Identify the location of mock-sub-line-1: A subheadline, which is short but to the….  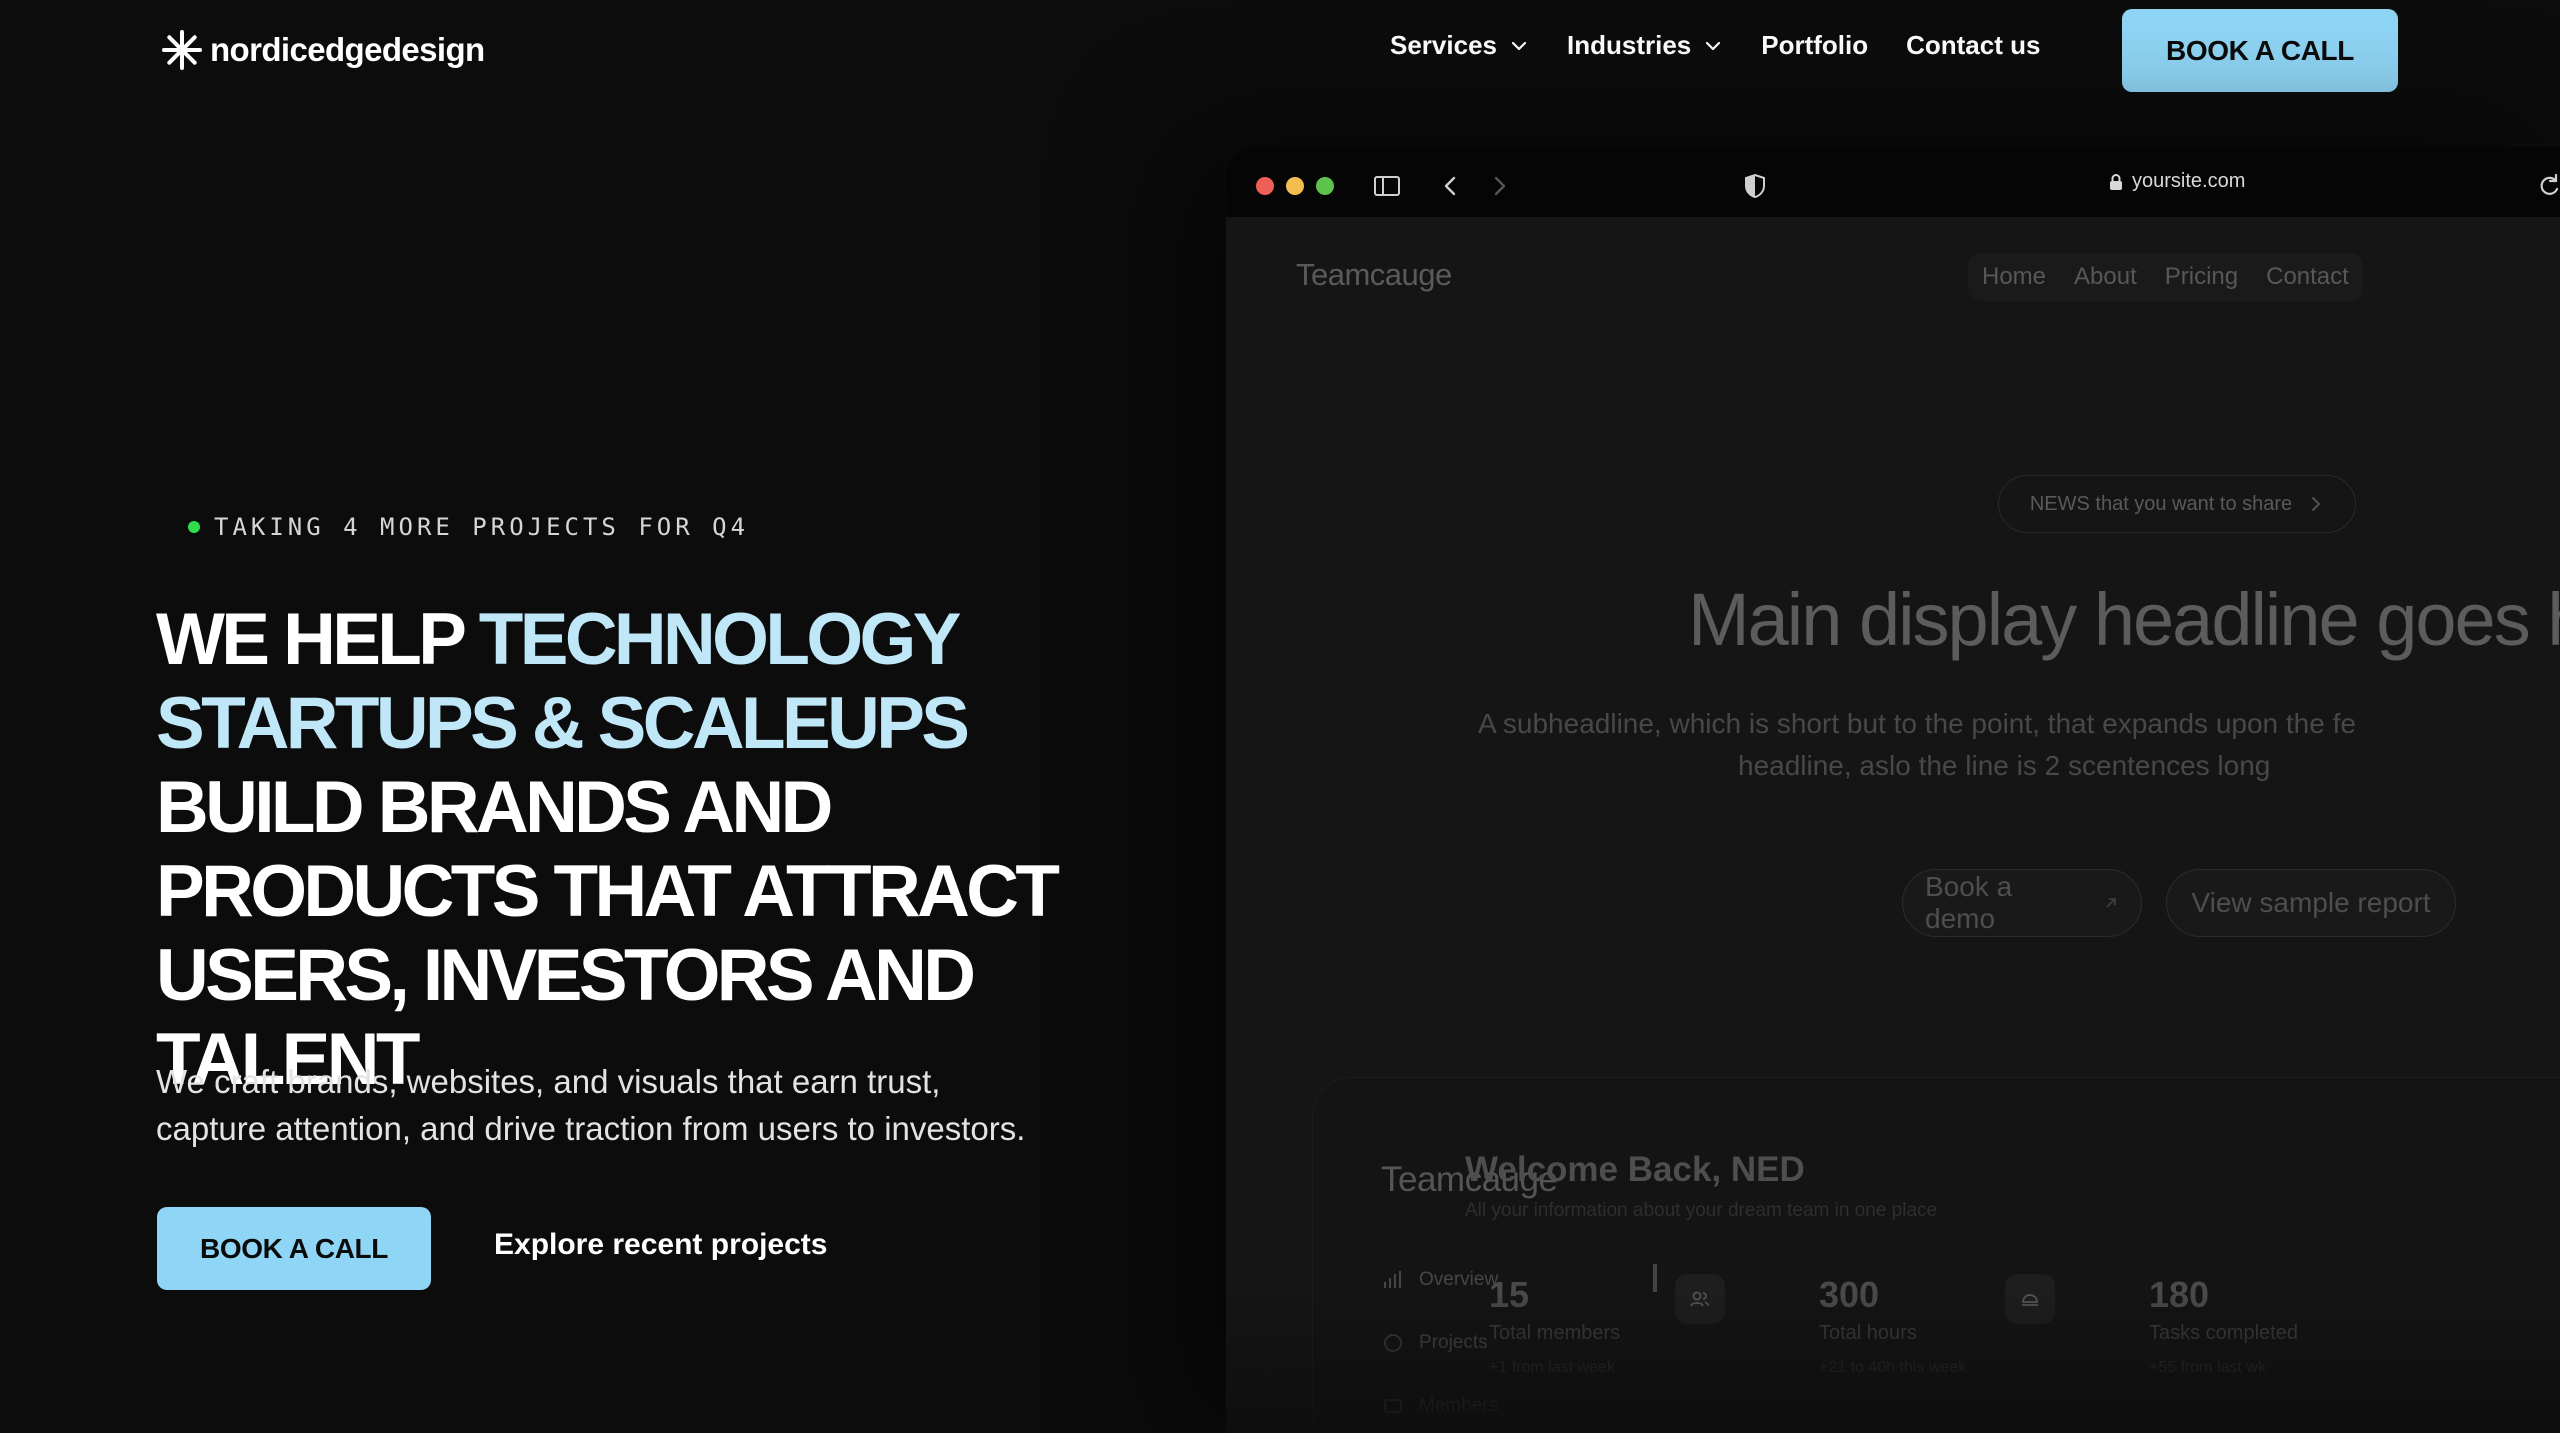
(1917, 723).